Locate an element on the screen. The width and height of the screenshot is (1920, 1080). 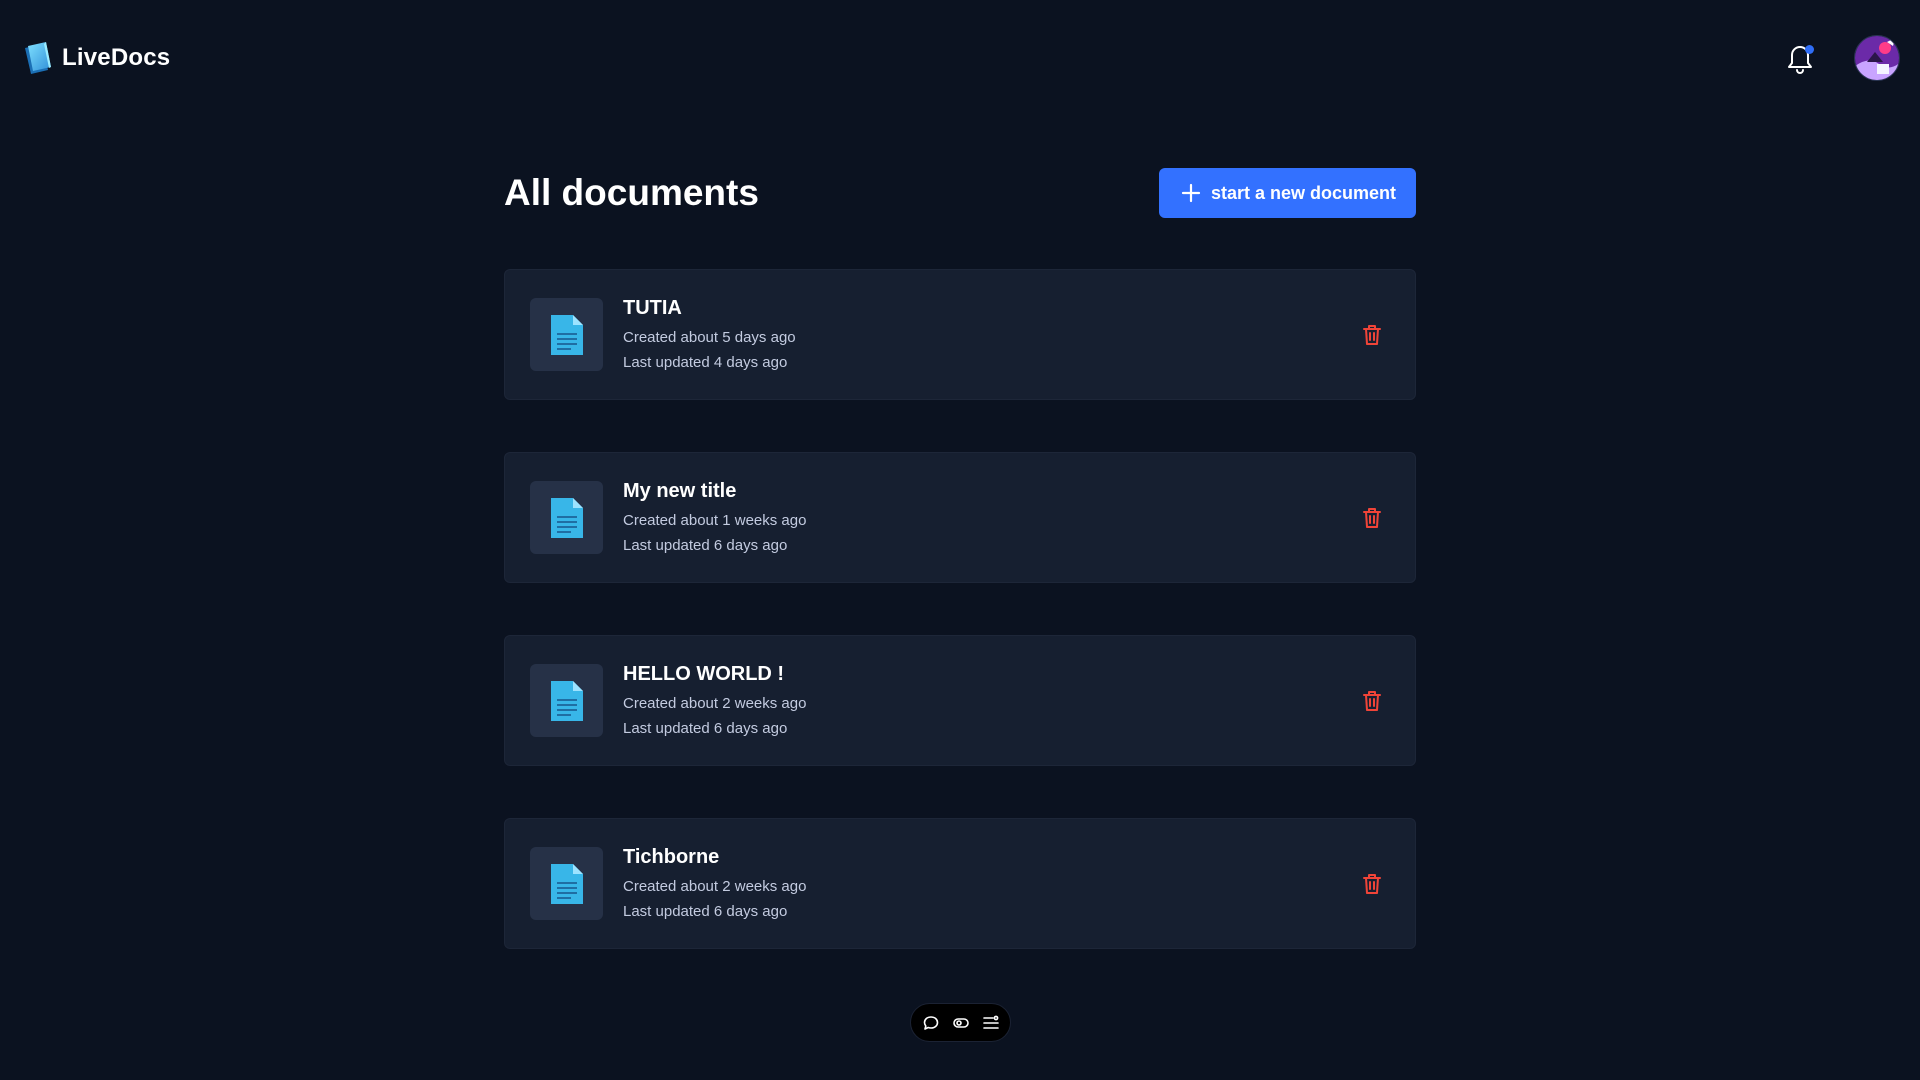
livedocs-logo-icon is located at coordinates (38, 58).